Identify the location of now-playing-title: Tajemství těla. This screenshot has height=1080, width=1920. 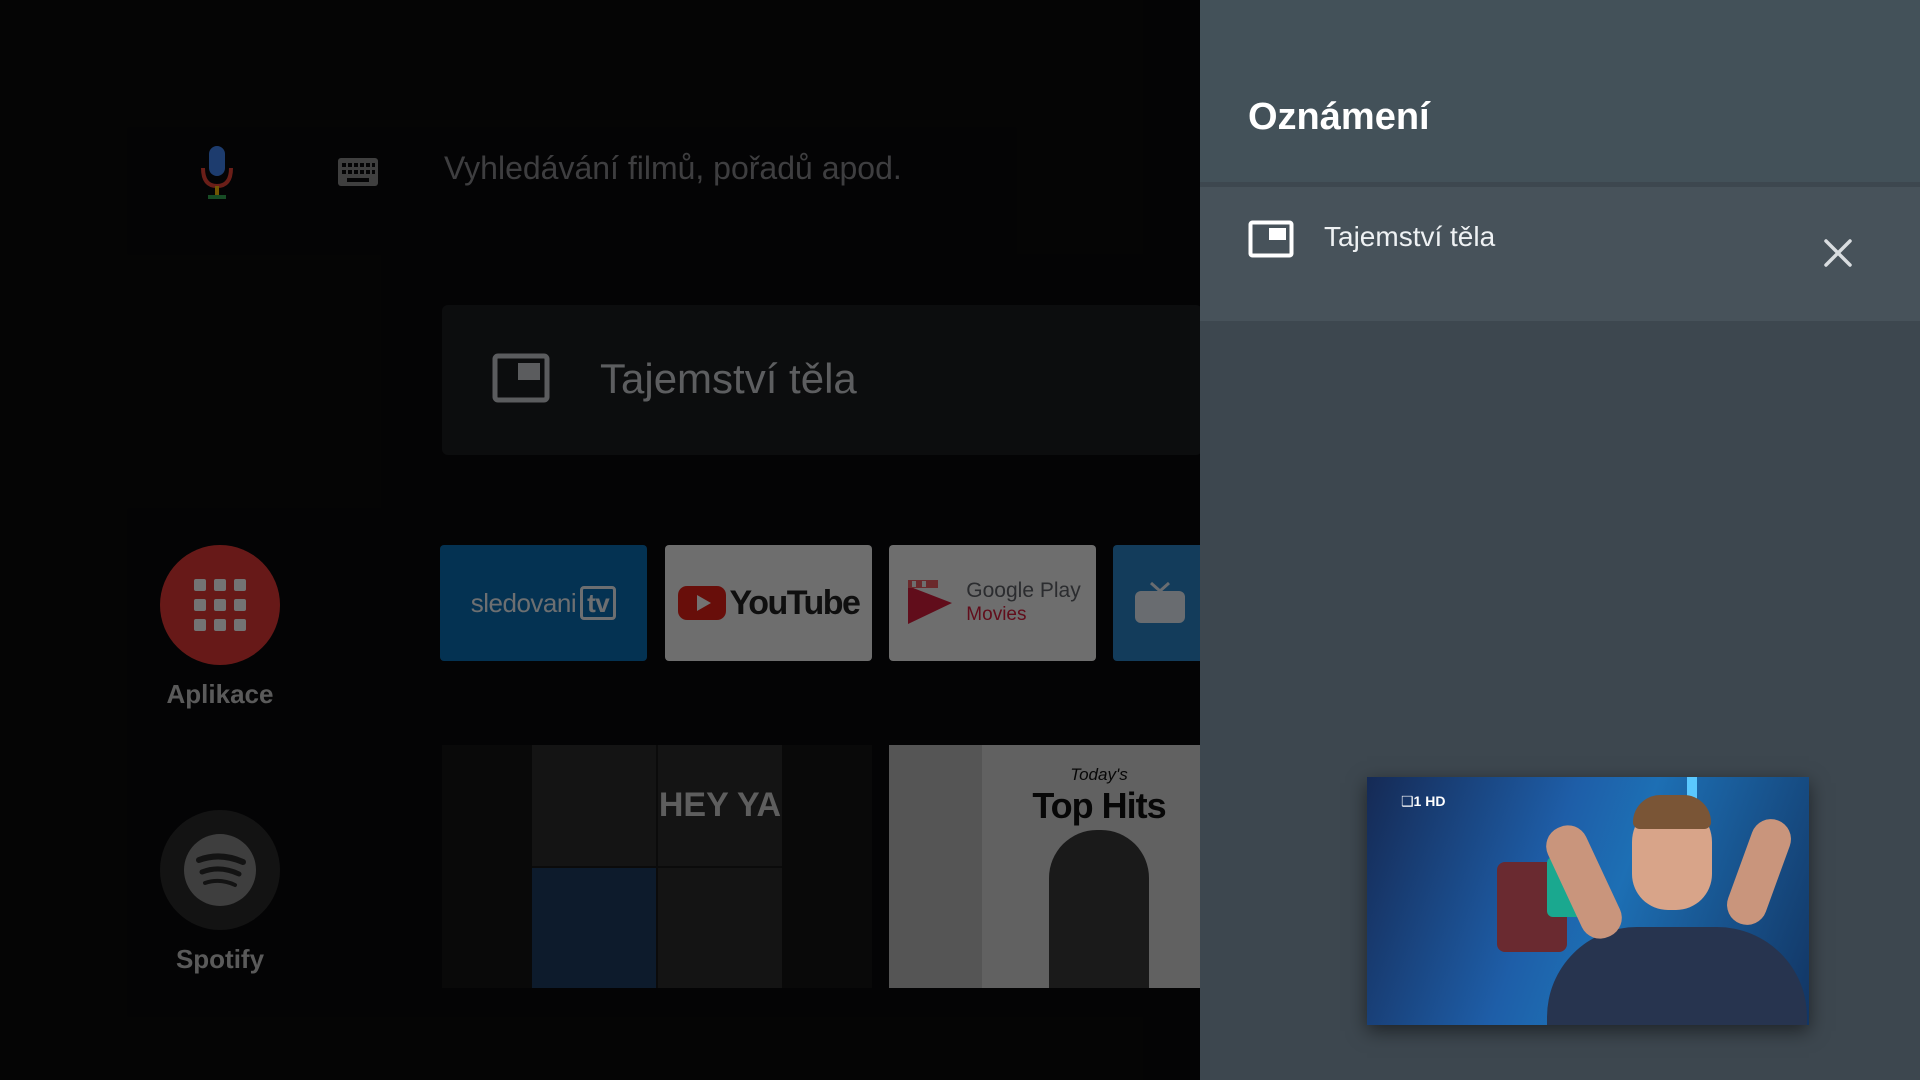
(728, 378).